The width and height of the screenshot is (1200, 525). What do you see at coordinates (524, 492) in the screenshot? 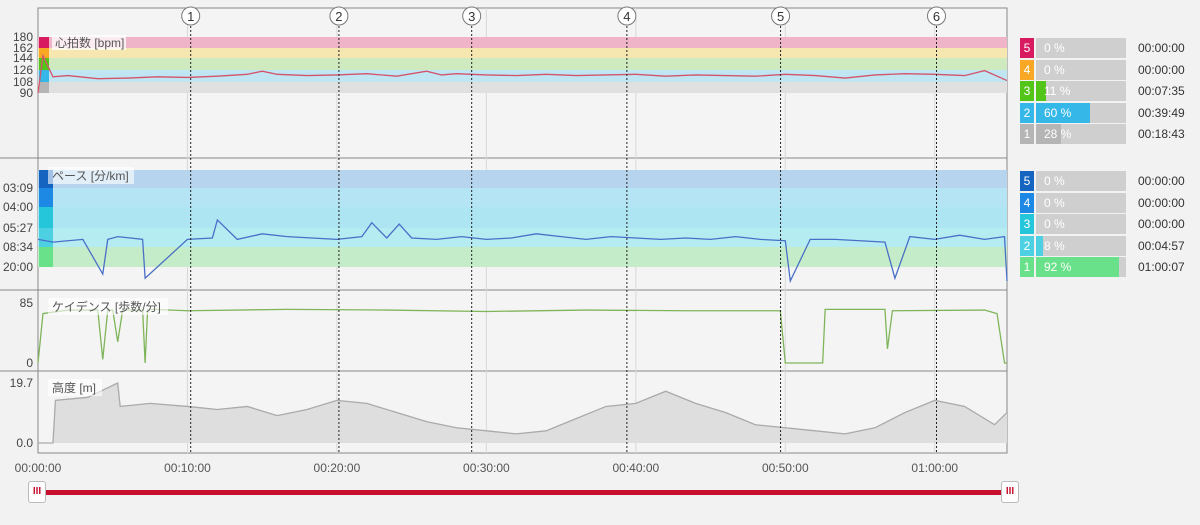
I see `range-slider-track` at bounding box center [524, 492].